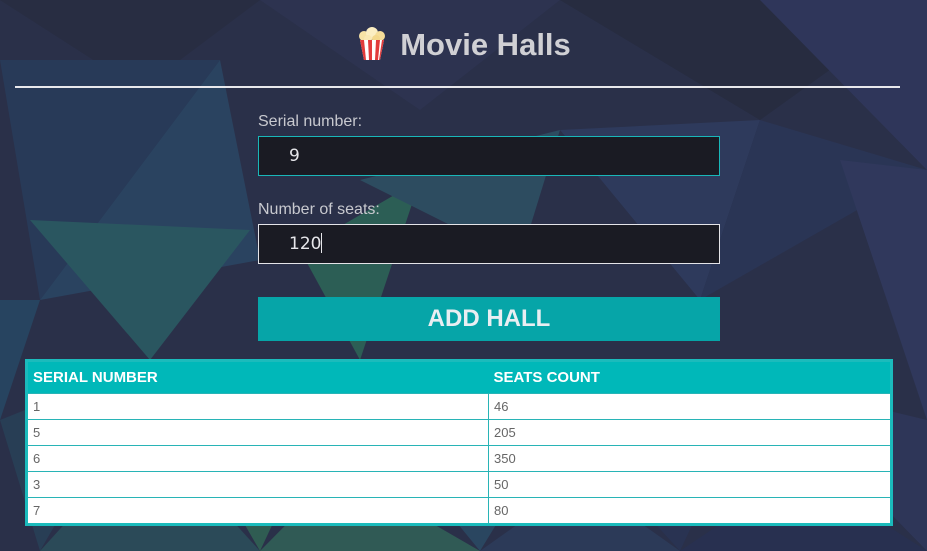 The height and width of the screenshot is (551, 927). I want to click on text-cursor, so click(322, 243).